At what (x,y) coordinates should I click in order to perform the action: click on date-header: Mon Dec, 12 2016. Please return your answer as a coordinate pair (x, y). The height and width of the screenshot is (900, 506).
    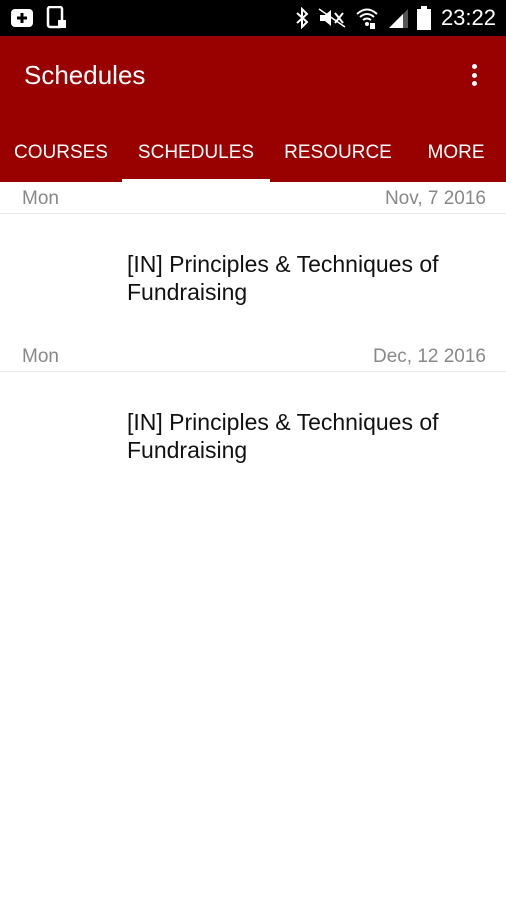
    Looking at the image, I should click on (253, 356).